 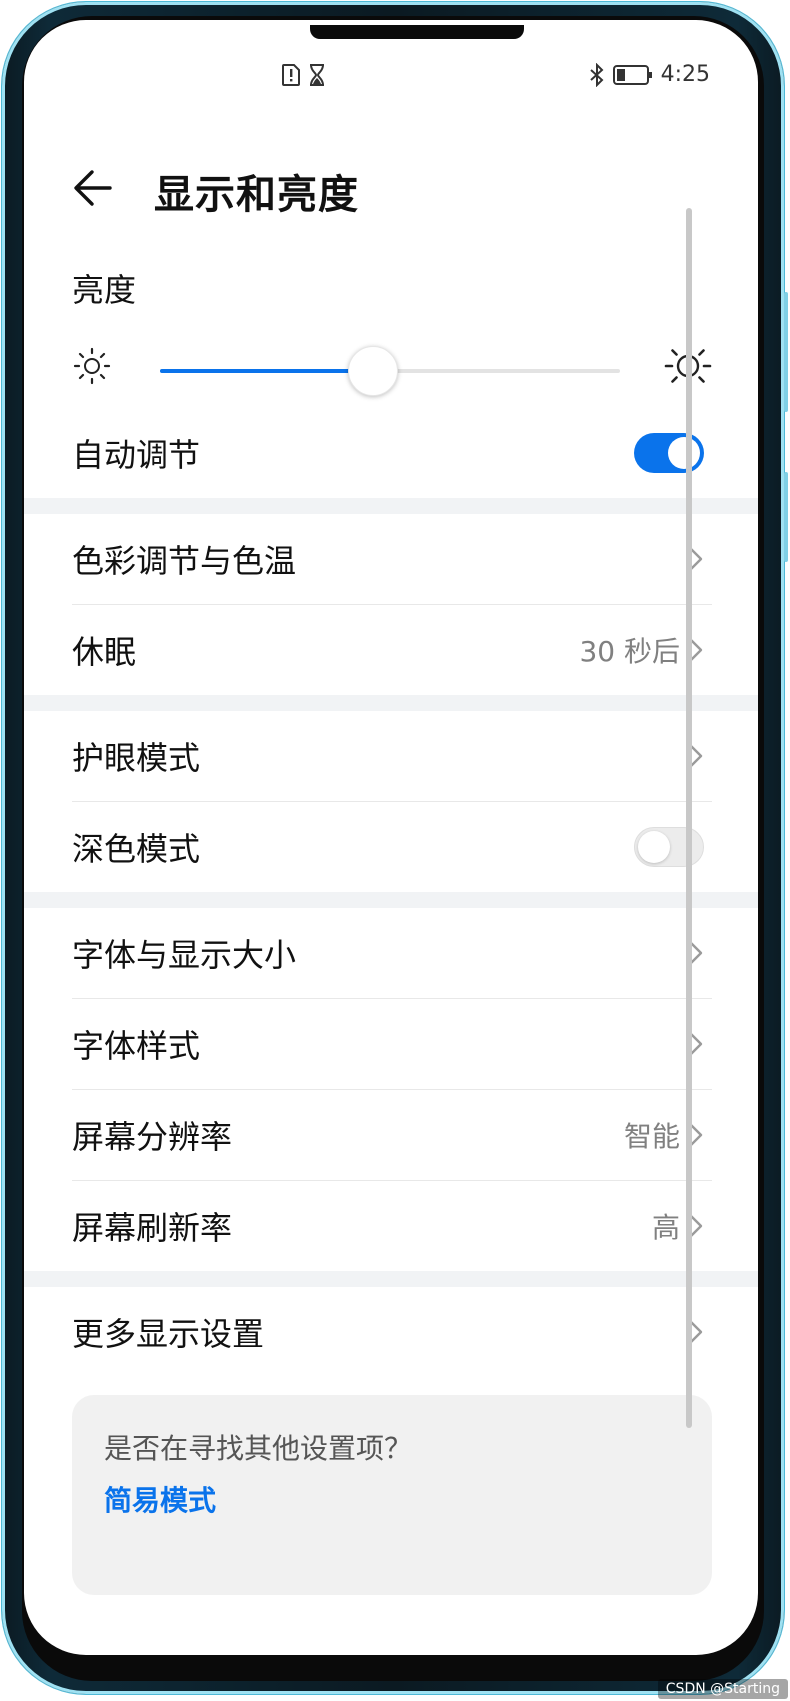 I want to click on refresh-rate-label: 屏幕刷新率, so click(x=152, y=1228).